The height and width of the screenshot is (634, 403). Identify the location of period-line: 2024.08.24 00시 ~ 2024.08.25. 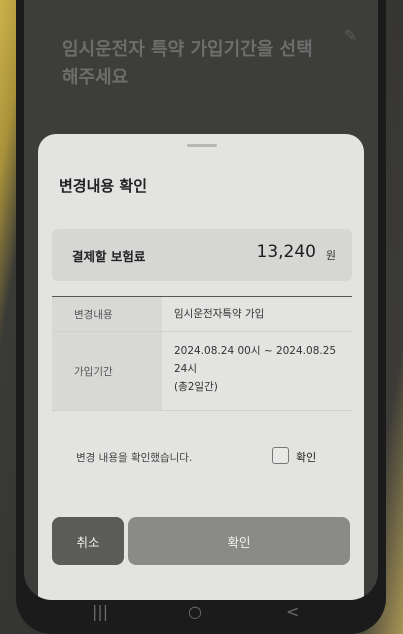
(255, 351).